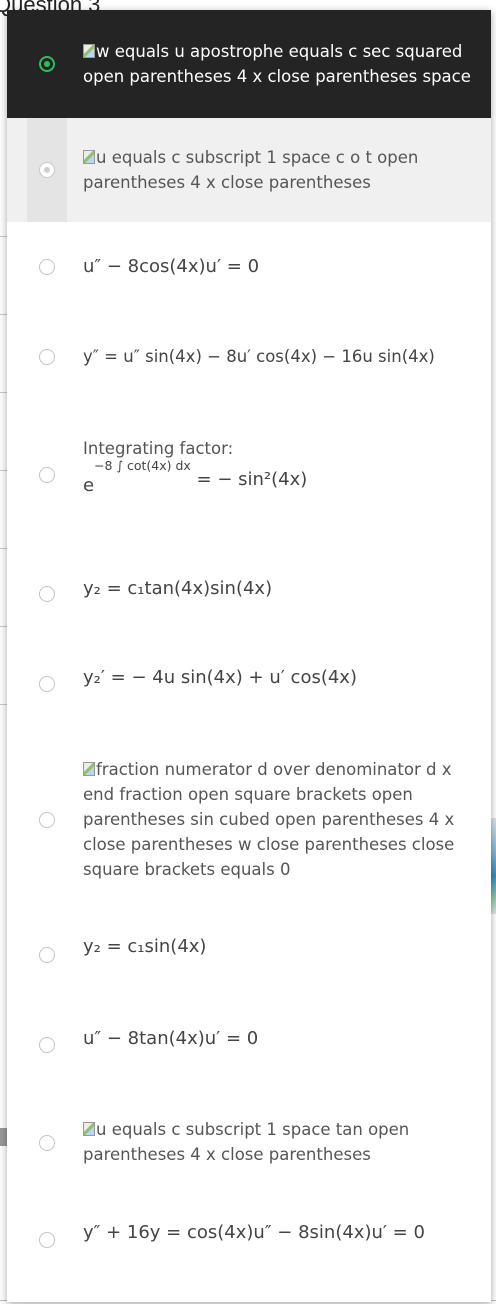  Describe the element at coordinates (145, 946) in the screenshot. I see `math-expression: y₂ = c₁sin(4x)` at that location.